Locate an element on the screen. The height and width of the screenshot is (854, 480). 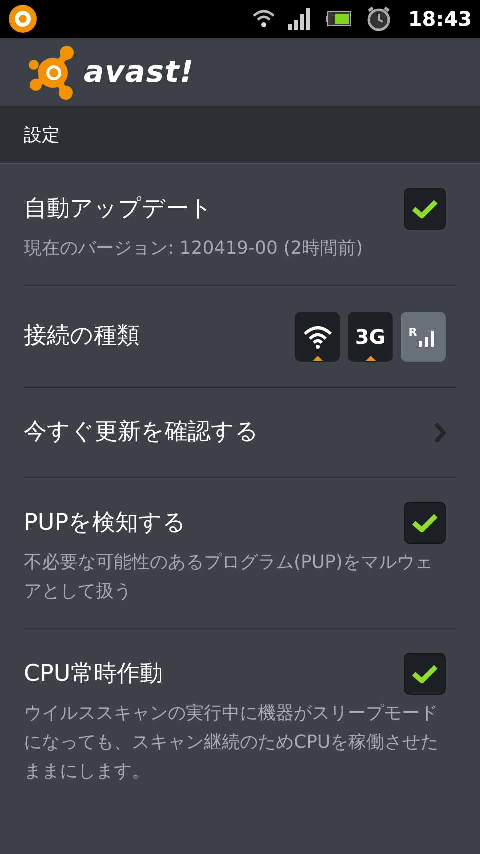
battery-icon is located at coordinates (339, 19).